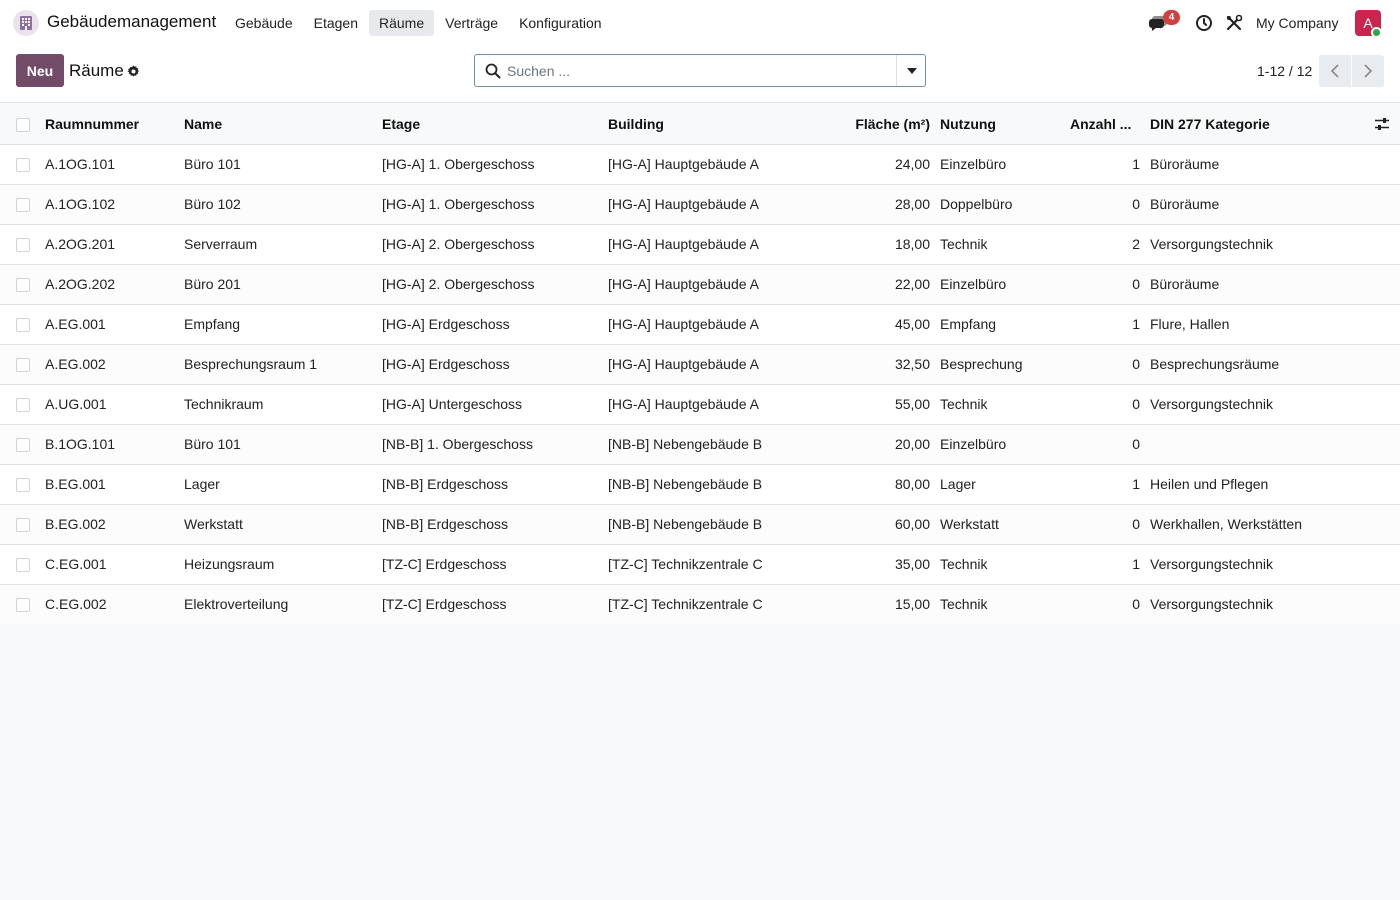 This screenshot has width=1400, height=900. I want to click on cell-flaeche: 55,00, so click(875, 404).